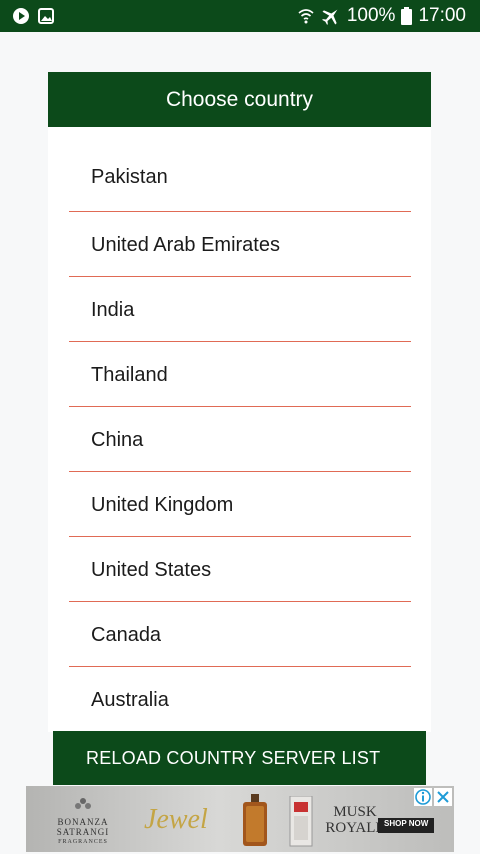 This screenshot has width=480, height=854. What do you see at coordinates (240, 439) in the screenshot?
I see `country-item-china: China` at bounding box center [240, 439].